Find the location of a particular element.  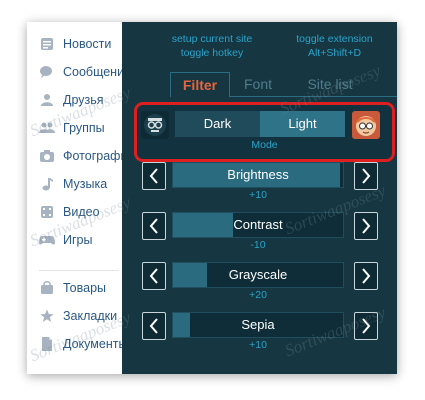

mode-option-dark: Dark is located at coordinates (217, 124).